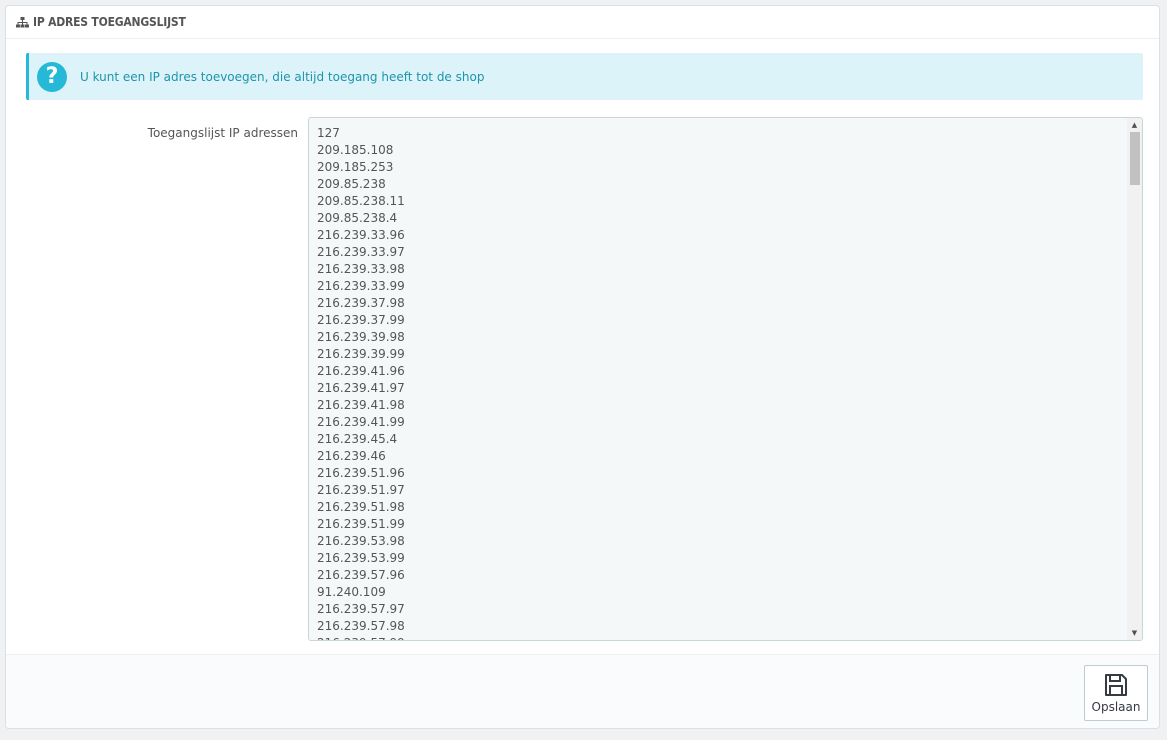 The image size is (1167, 740). What do you see at coordinates (361, 235) in the screenshot?
I see `ip-list-line: 216.239.33.96` at bounding box center [361, 235].